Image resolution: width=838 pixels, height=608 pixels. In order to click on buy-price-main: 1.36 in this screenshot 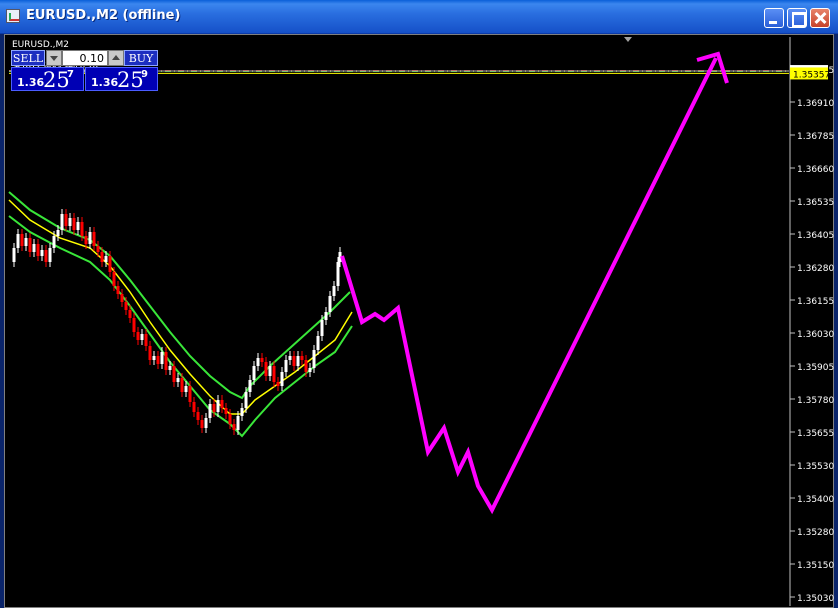, I will do `click(105, 82)`.